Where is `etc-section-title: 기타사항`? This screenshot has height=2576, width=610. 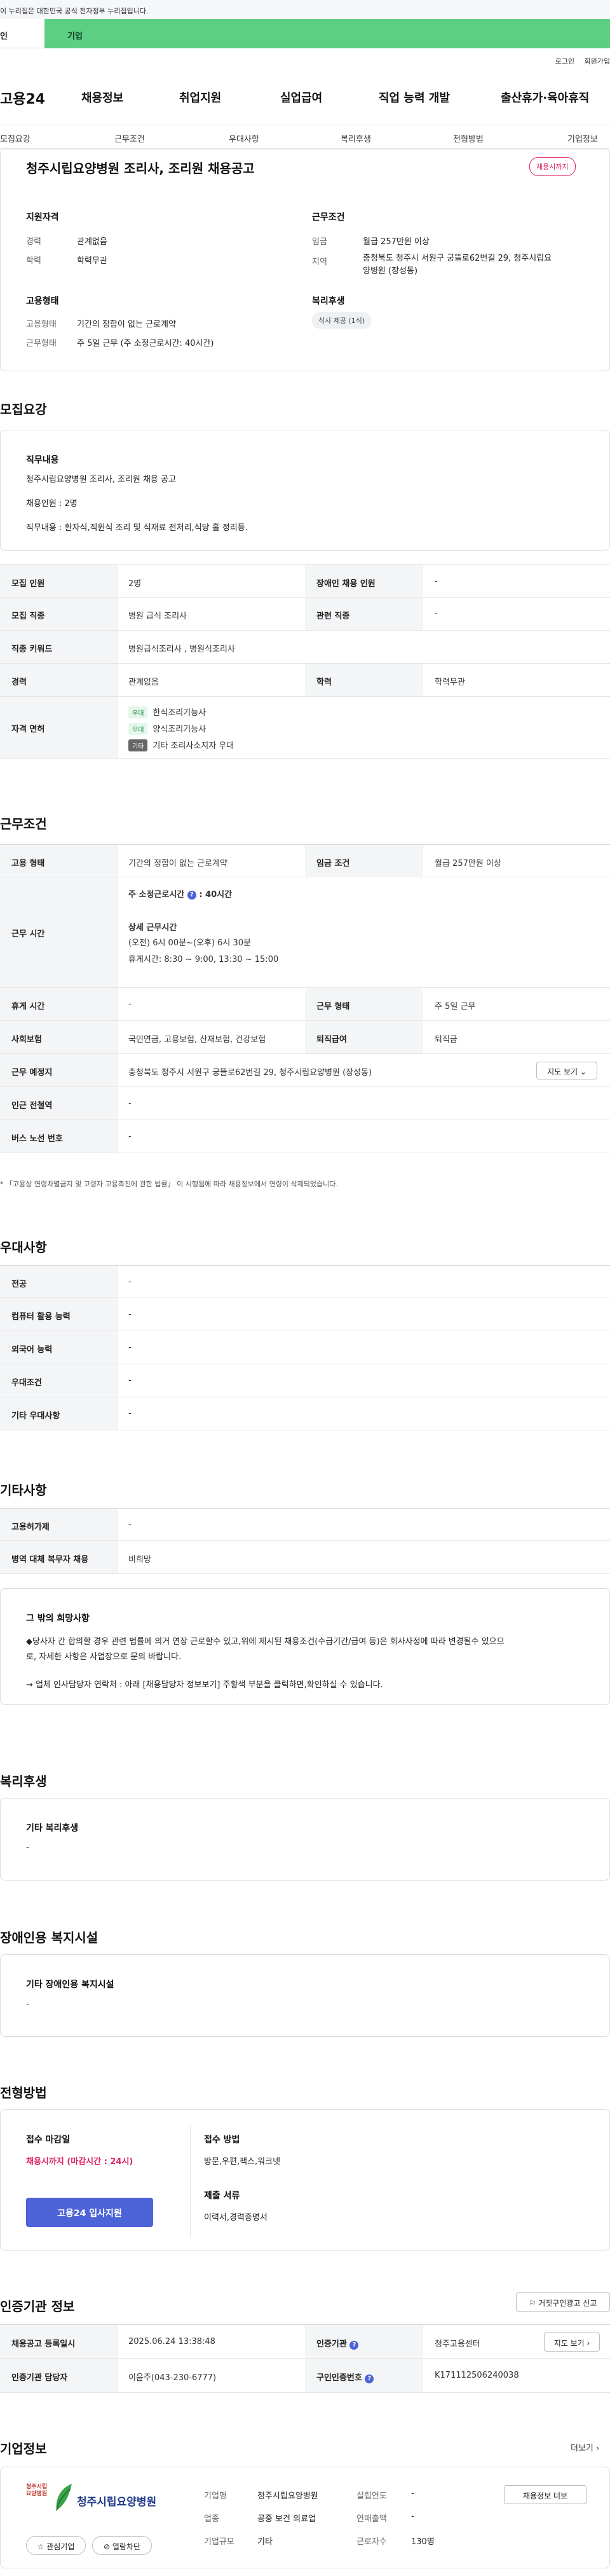 etc-section-title: 기타사항 is located at coordinates (23, 1490).